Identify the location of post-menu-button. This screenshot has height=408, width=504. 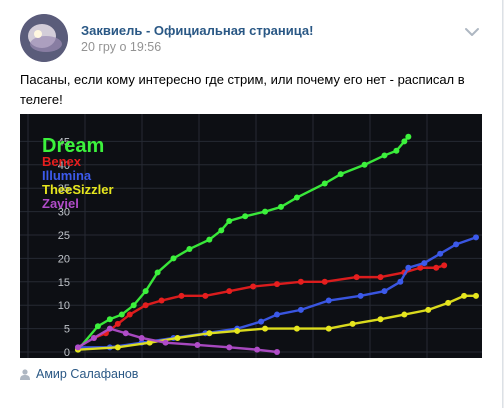
(472, 31).